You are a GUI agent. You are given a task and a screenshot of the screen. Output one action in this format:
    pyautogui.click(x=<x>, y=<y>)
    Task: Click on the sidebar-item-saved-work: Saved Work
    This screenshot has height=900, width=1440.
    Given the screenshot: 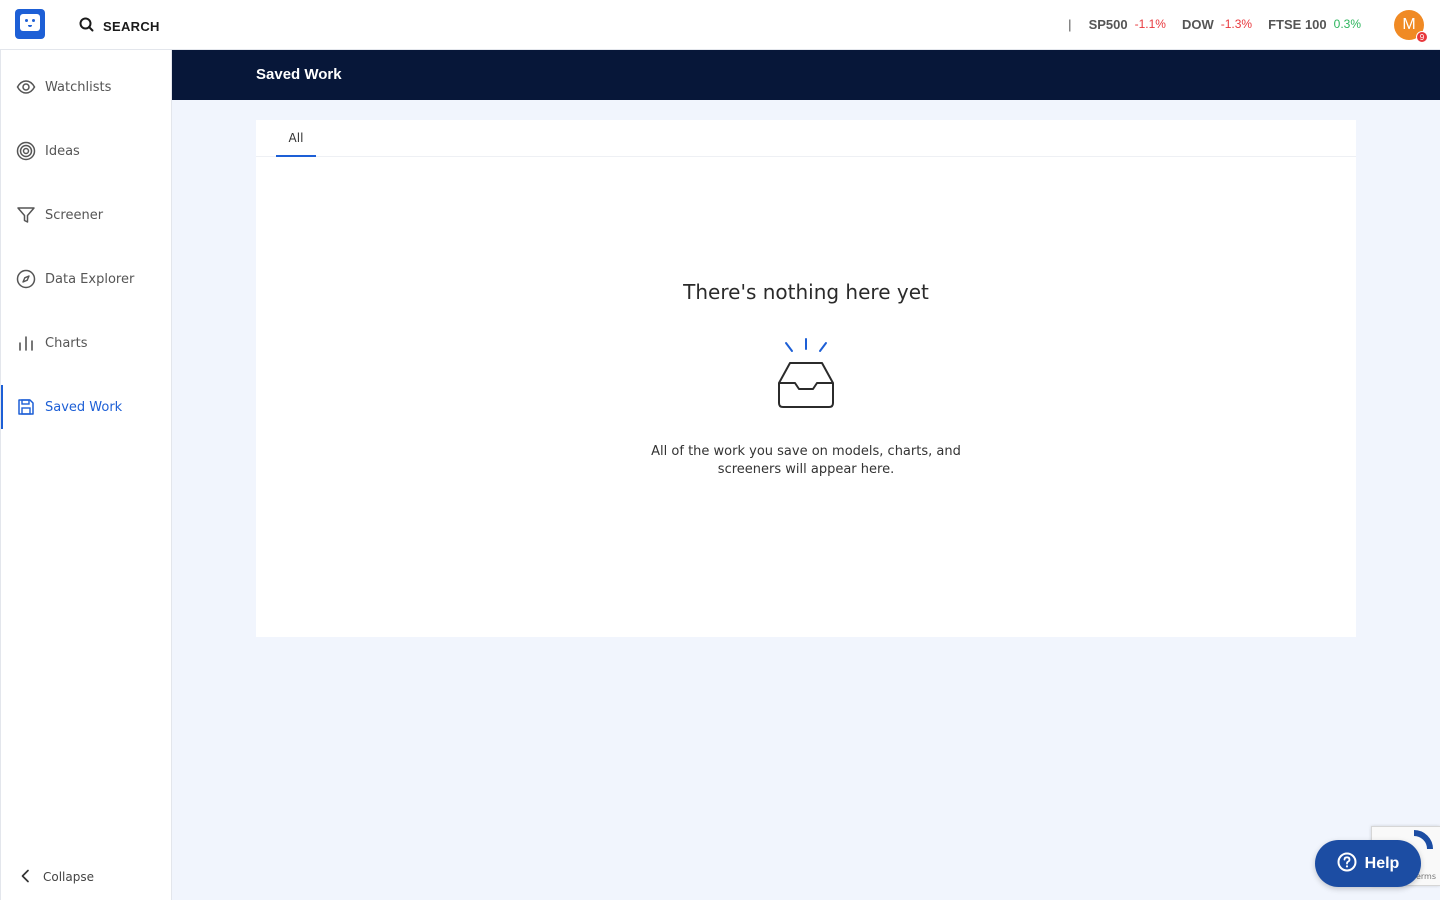 What is the action you would take?
    pyautogui.click(x=86, y=407)
    